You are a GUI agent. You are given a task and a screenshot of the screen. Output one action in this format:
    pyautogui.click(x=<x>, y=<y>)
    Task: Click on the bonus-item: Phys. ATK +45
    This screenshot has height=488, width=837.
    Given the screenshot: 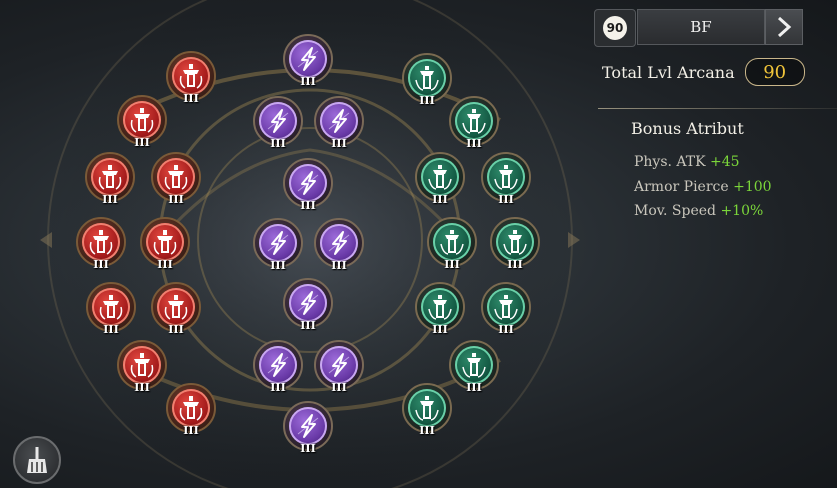 What is the action you would take?
    pyautogui.click(x=703, y=162)
    